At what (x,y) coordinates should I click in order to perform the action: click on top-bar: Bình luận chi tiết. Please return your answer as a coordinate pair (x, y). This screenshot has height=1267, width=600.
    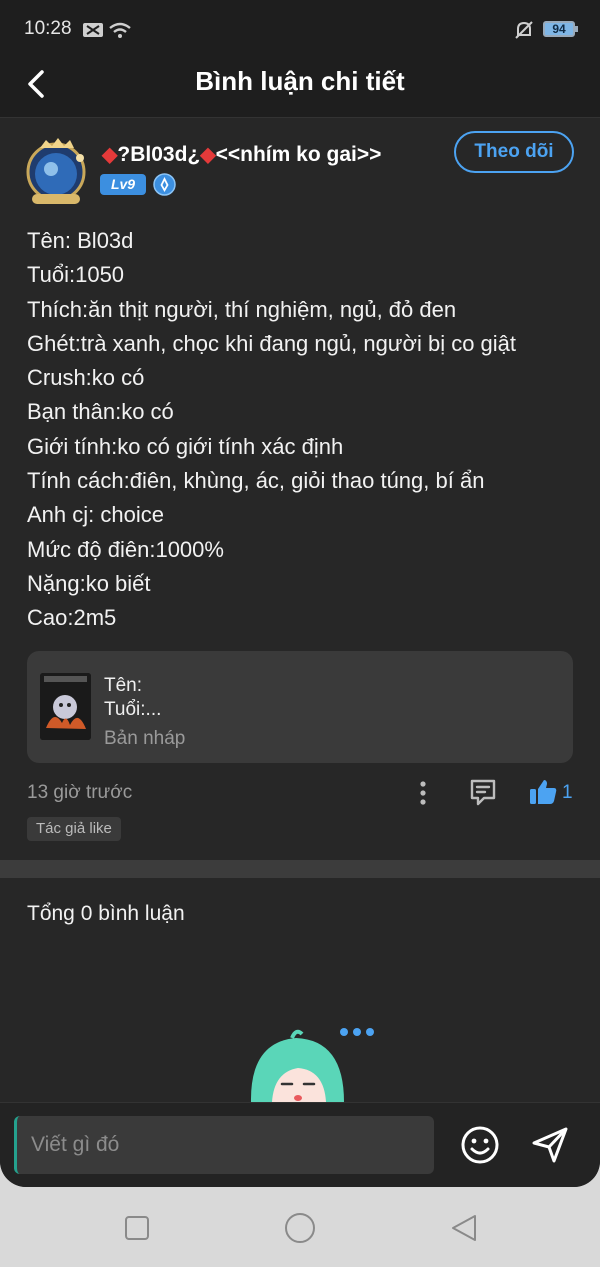
    Looking at the image, I should click on (300, 90).